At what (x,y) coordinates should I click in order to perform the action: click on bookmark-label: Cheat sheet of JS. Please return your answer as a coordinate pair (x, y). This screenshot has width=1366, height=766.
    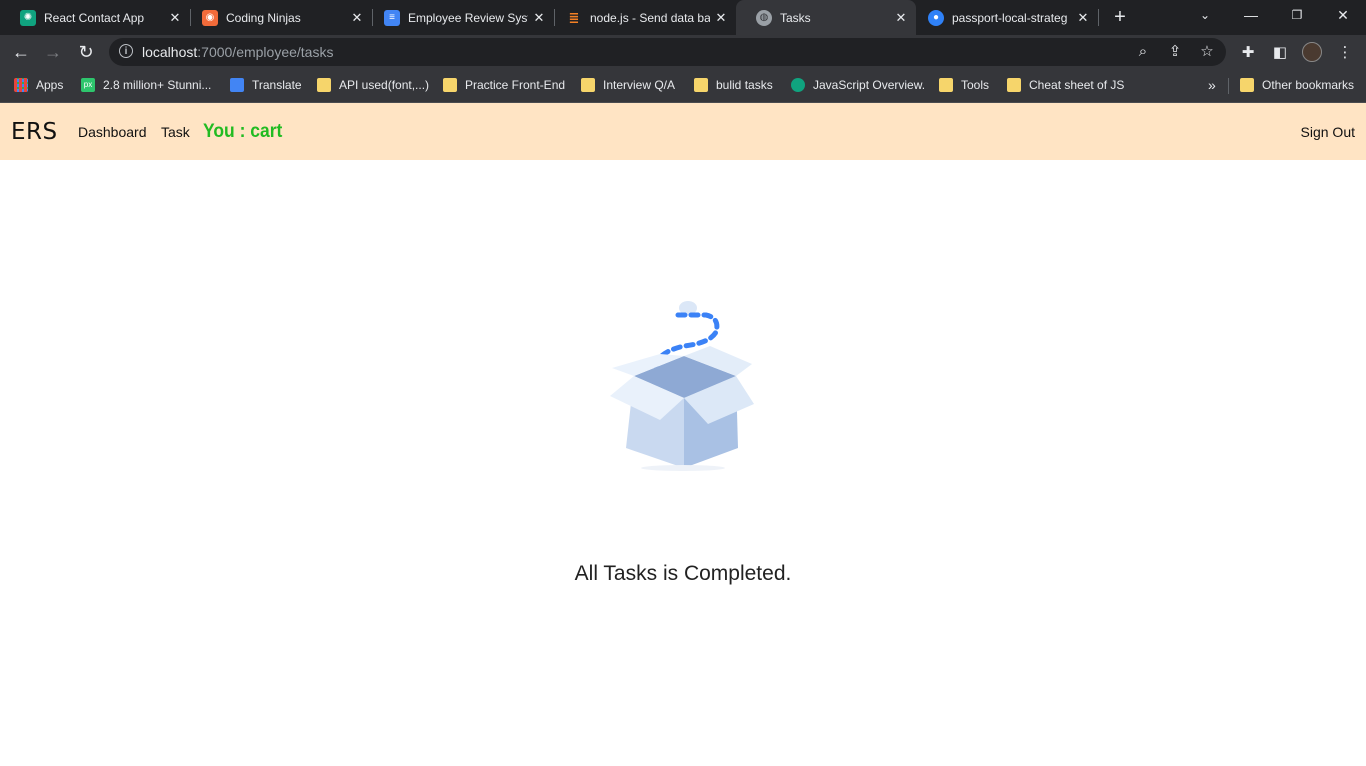
    Looking at the image, I should click on (1077, 85).